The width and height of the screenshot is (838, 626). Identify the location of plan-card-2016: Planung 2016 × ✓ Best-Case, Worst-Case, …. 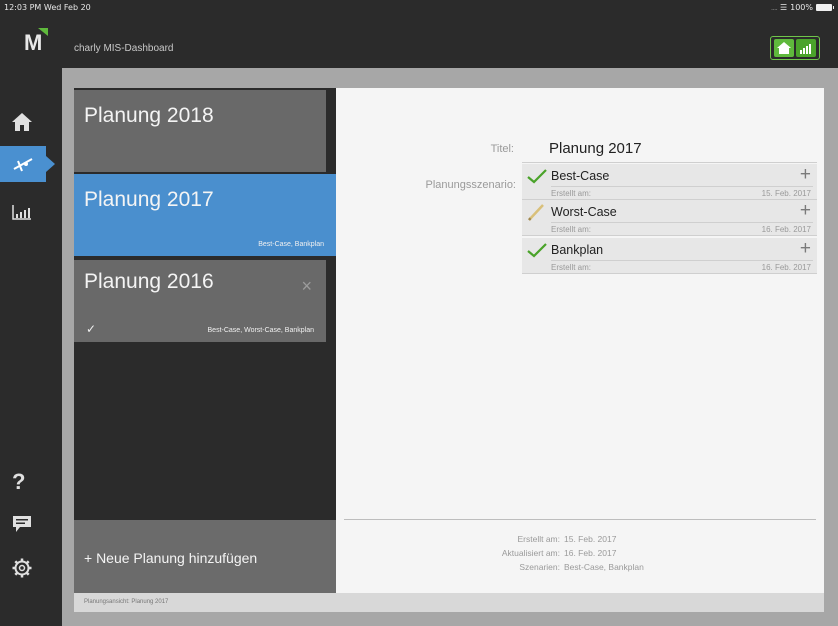
(200, 301).